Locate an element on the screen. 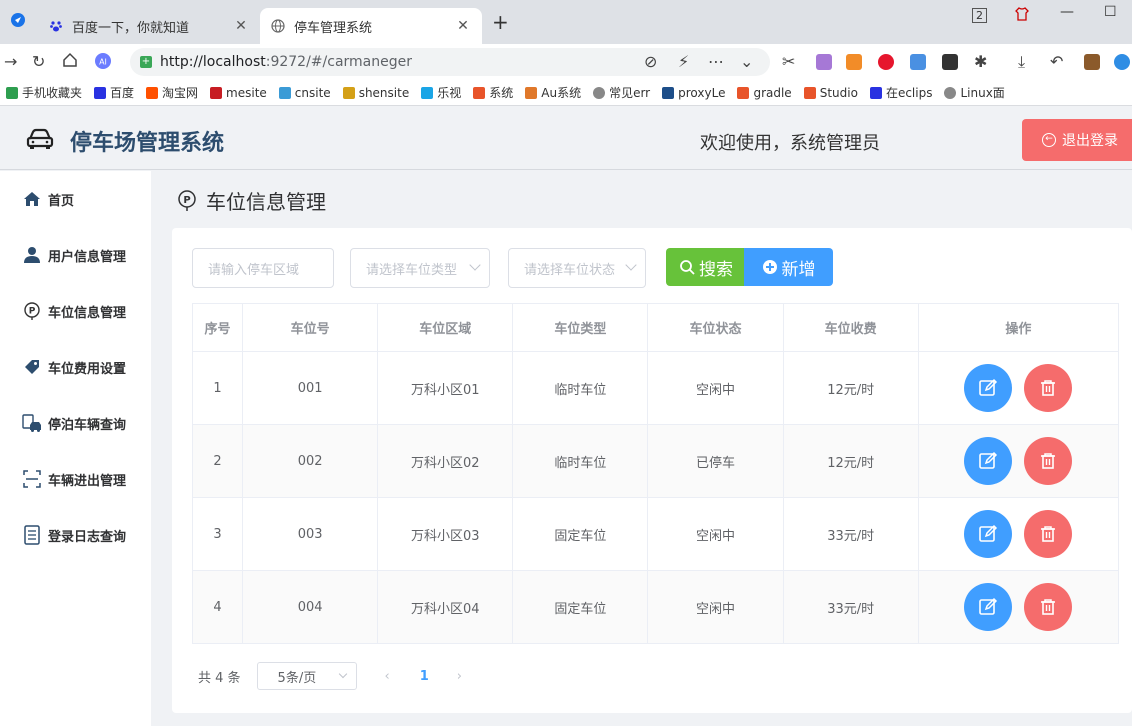 This screenshot has width=1132, height=726. column-header: 车位类型 is located at coordinates (580, 327).